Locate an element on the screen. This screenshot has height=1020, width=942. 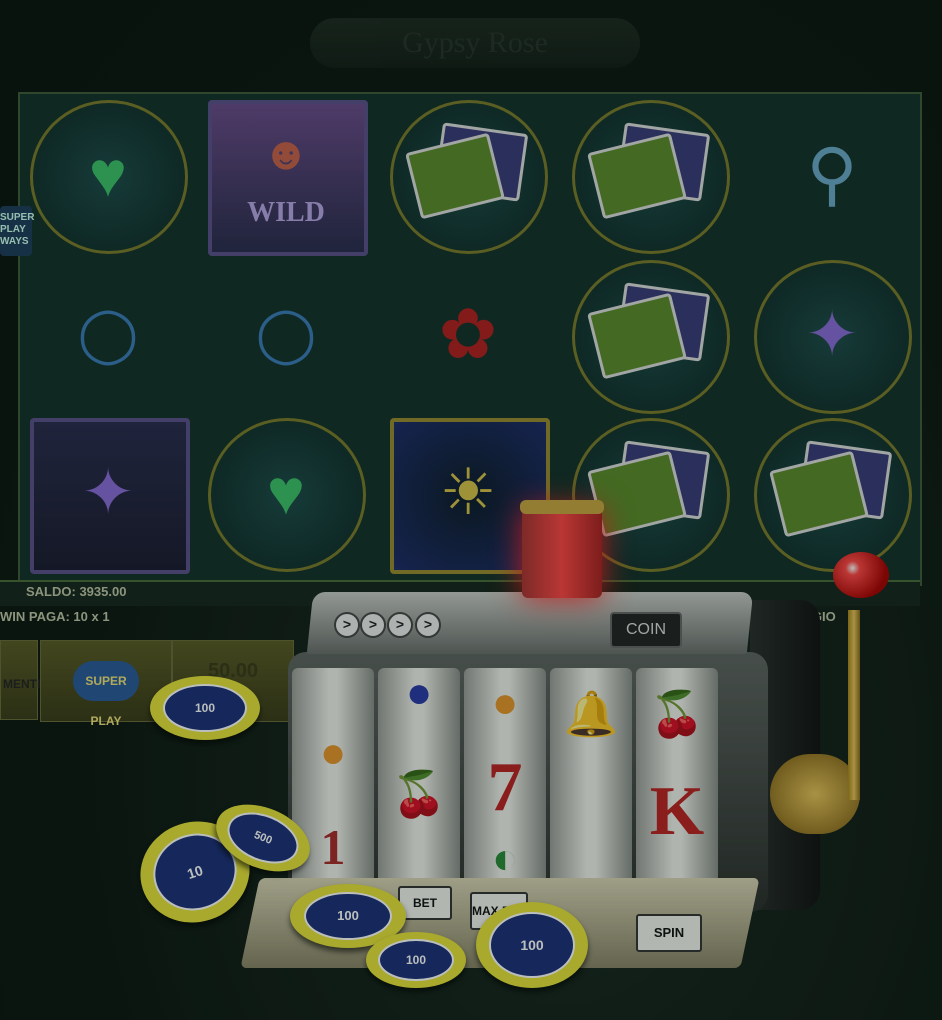
machine-reel-3: ● 7 ◐ is located at coordinates (505, 782).